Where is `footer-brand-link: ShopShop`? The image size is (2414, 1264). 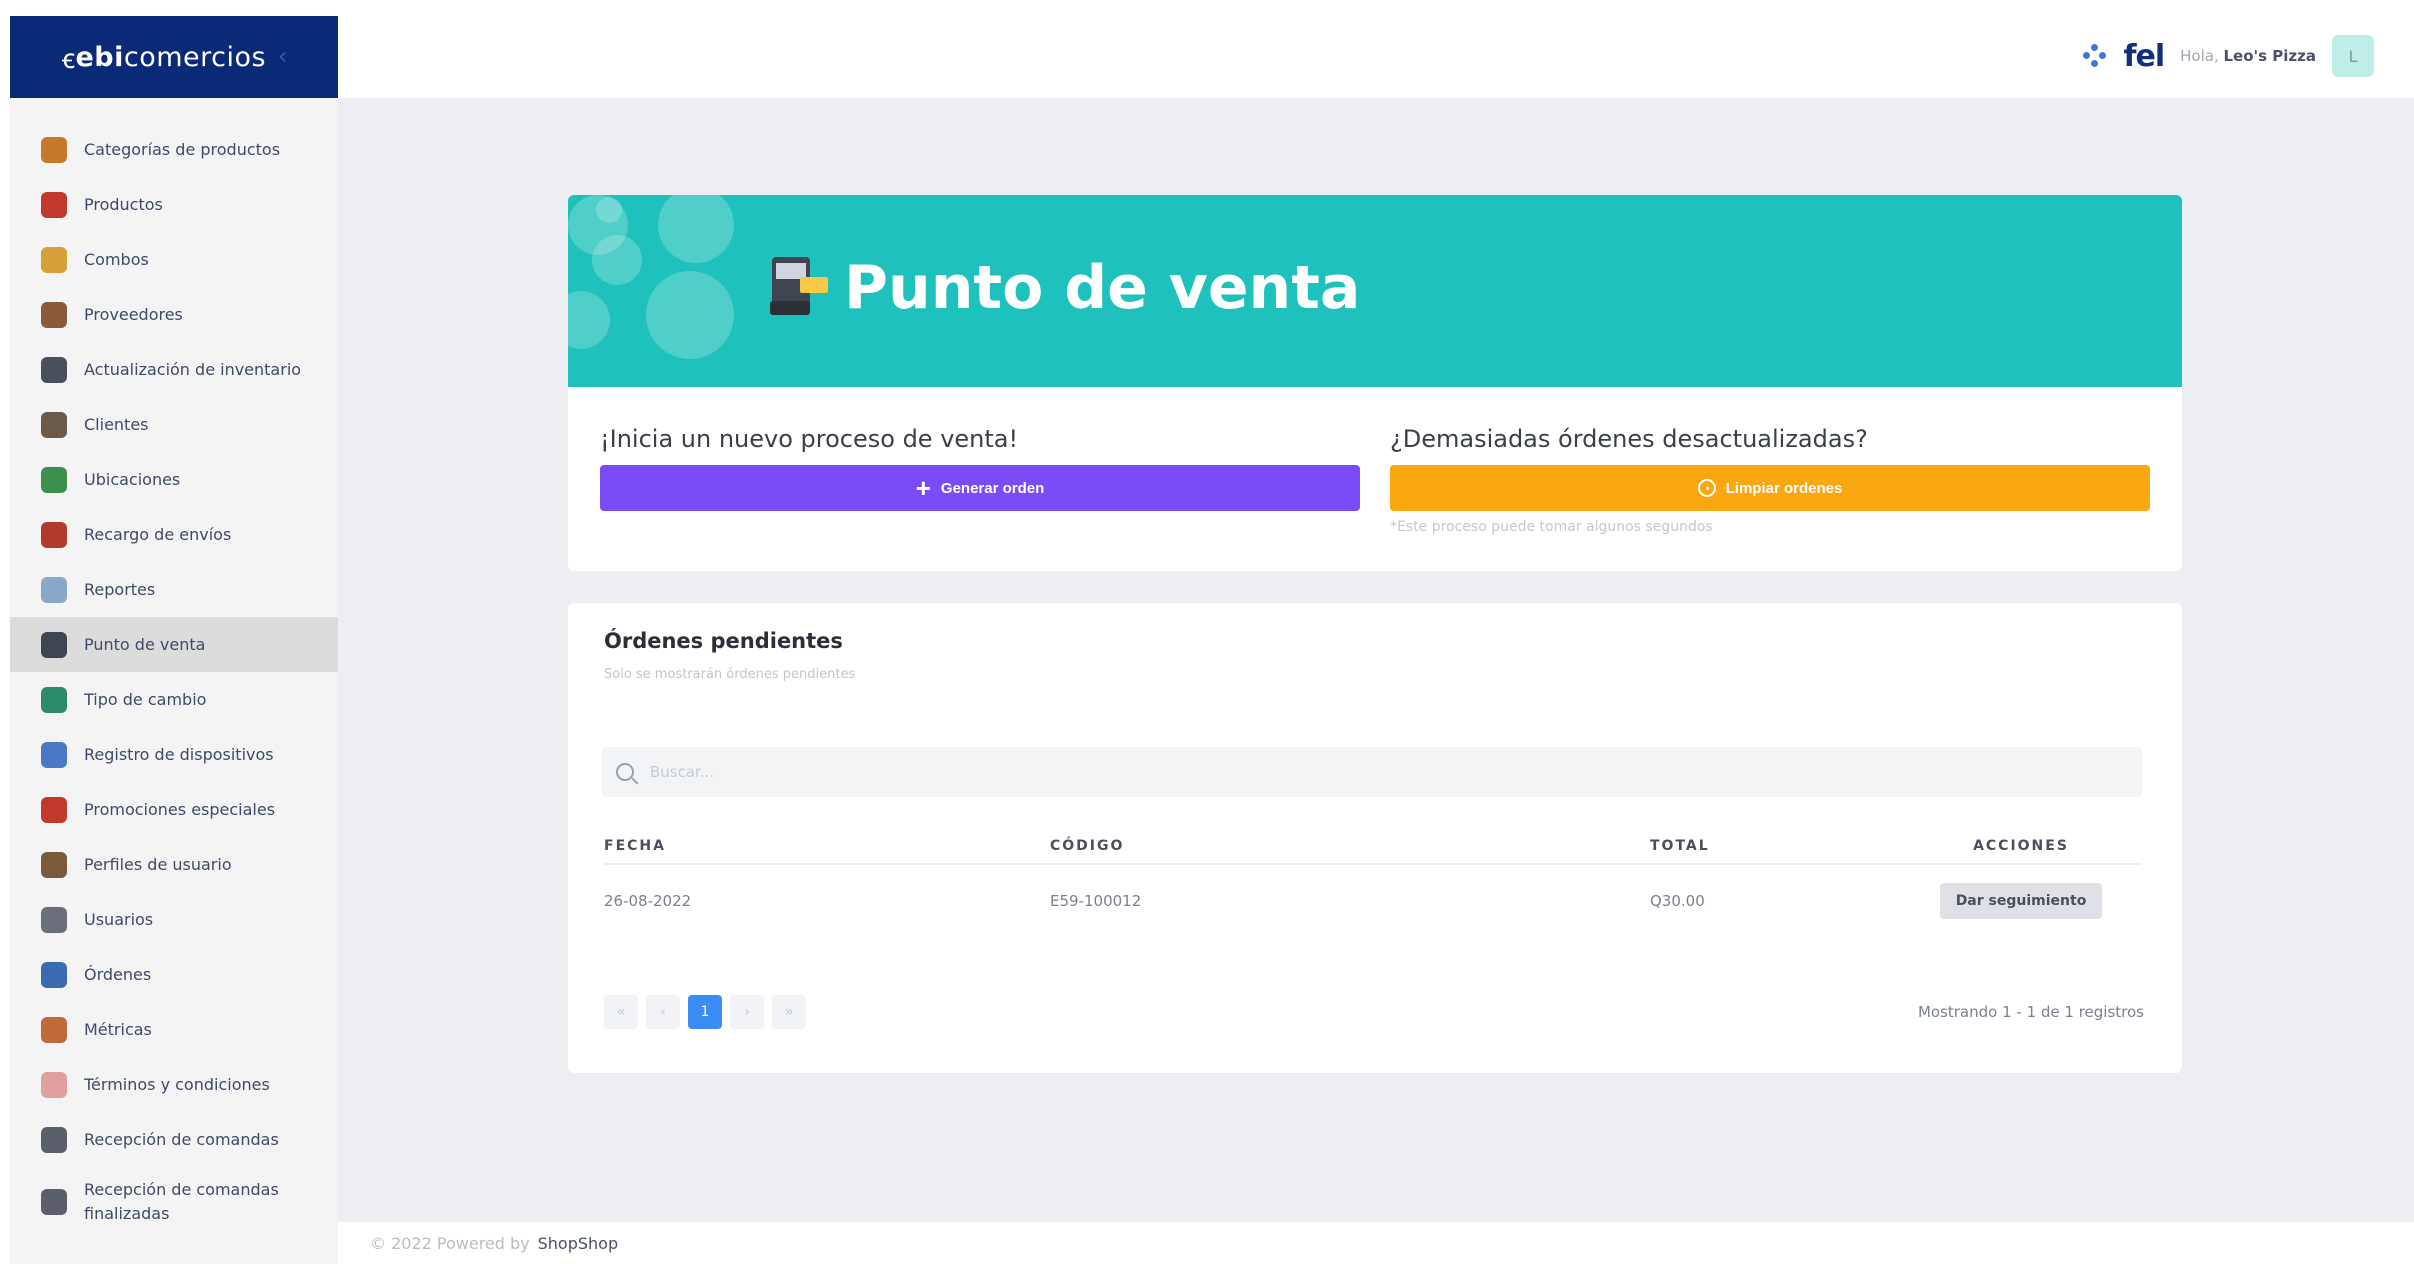
footer-brand-link: ShopShop is located at coordinates (578, 1243).